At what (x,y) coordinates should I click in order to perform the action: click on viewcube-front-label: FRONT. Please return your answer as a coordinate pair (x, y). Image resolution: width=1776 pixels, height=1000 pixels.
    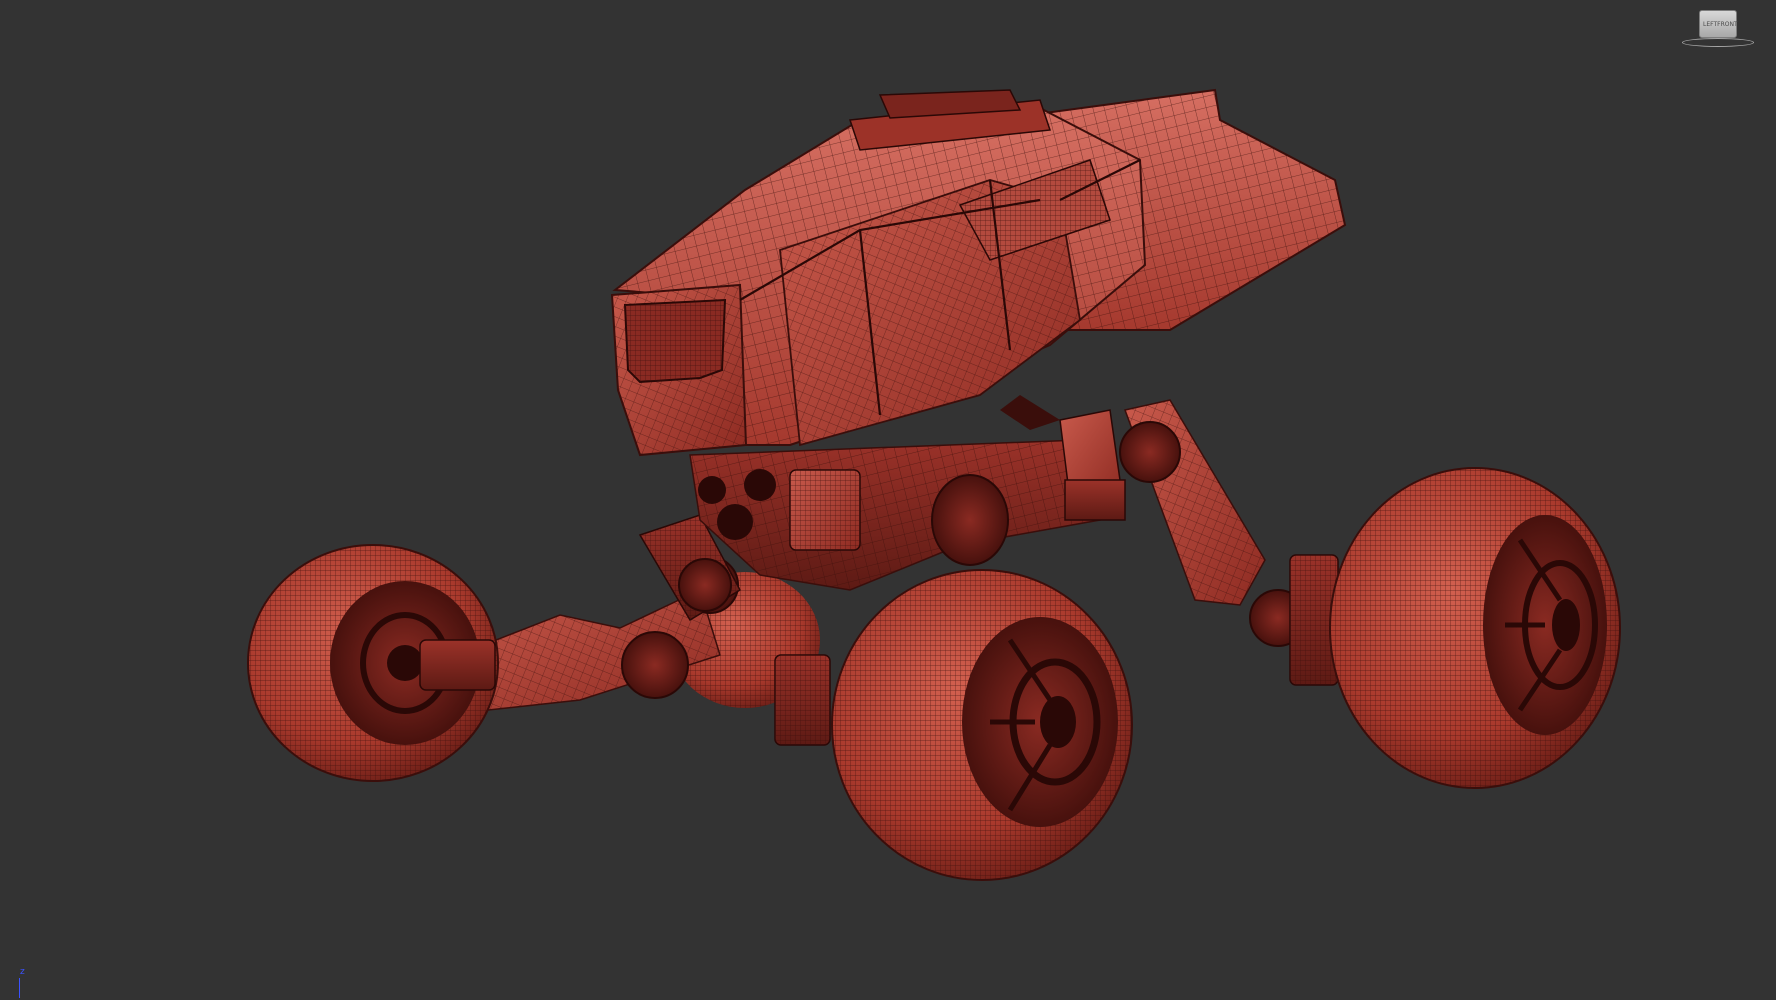
    Looking at the image, I should click on (1727, 24).